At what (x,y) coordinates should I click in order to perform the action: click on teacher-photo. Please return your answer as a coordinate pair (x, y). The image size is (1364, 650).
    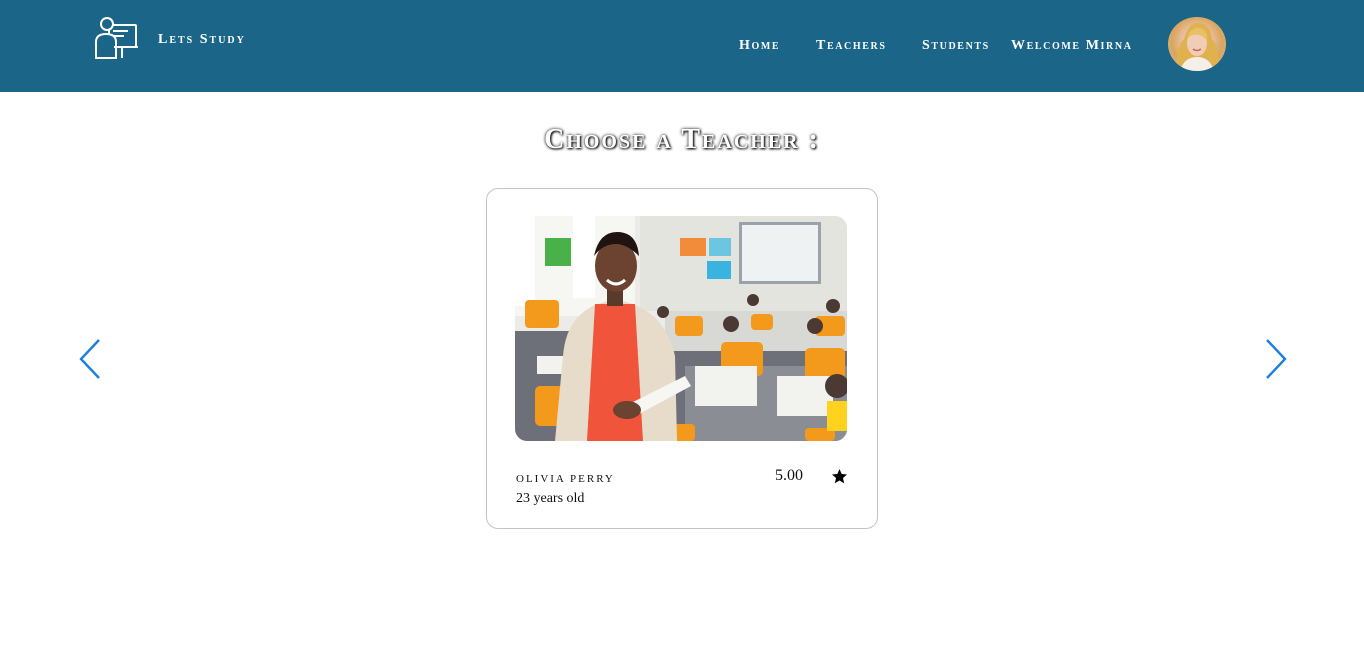
    Looking at the image, I should click on (681, 328).